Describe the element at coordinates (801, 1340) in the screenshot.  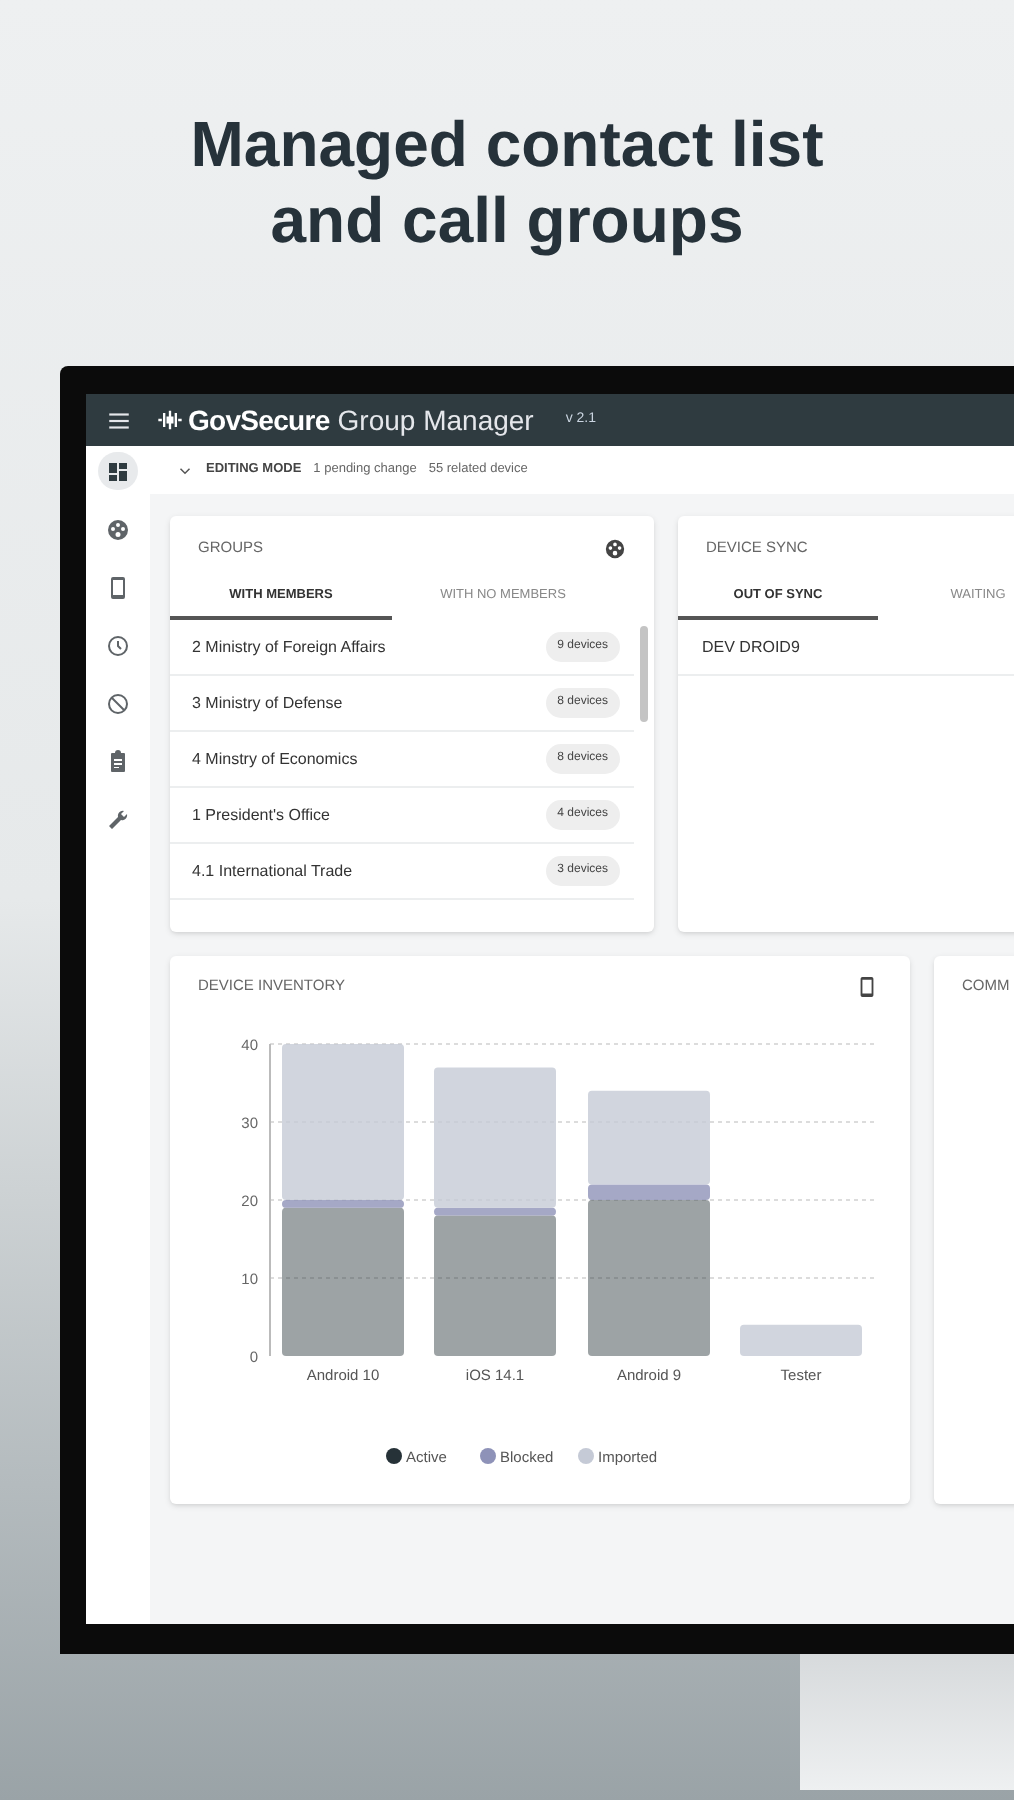
I see `bar` at that location.